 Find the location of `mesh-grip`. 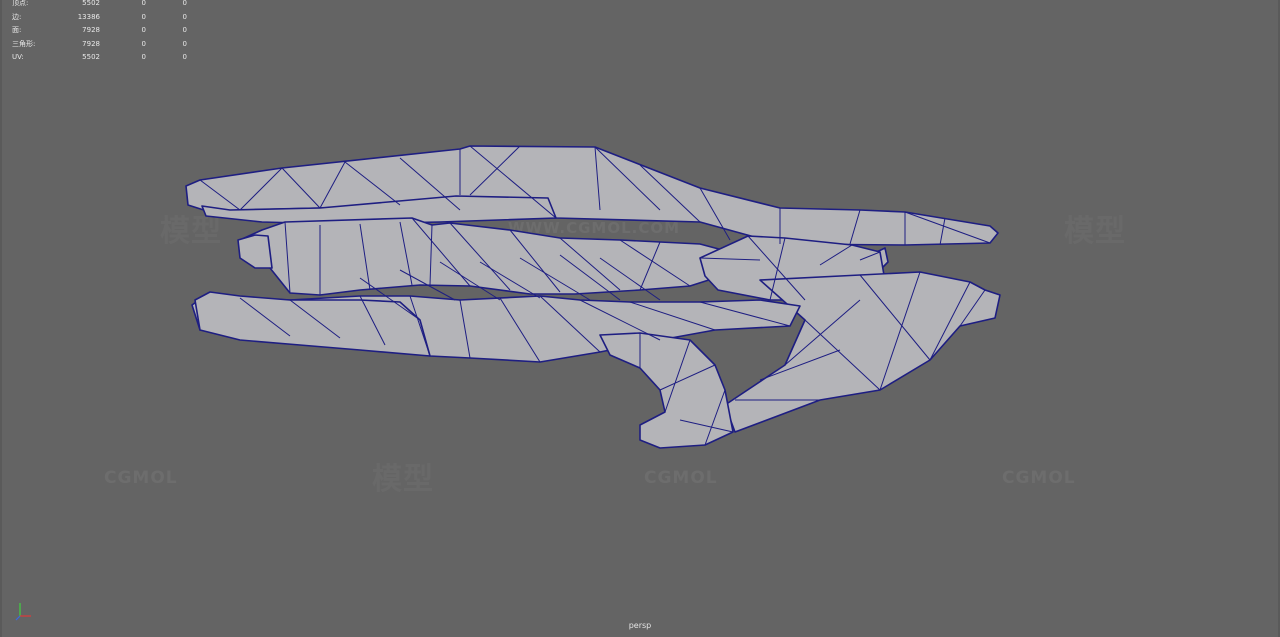

mesh-grip is located at coordinates (666, 390).